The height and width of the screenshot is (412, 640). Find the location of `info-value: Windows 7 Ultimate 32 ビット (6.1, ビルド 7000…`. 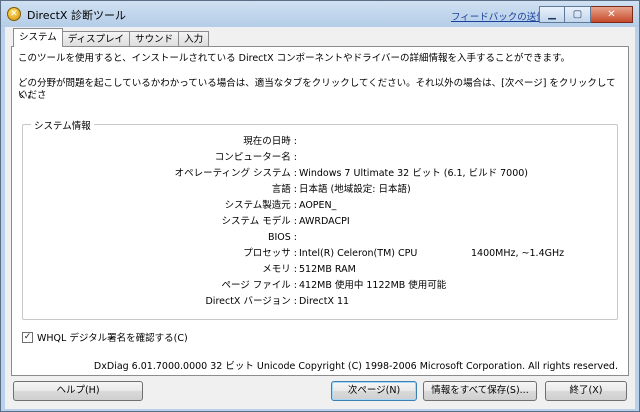

info-value: Windows 7 Ultimate 32 ビット (6.1, ビルド 7000… is located at coordinates (413, 173).